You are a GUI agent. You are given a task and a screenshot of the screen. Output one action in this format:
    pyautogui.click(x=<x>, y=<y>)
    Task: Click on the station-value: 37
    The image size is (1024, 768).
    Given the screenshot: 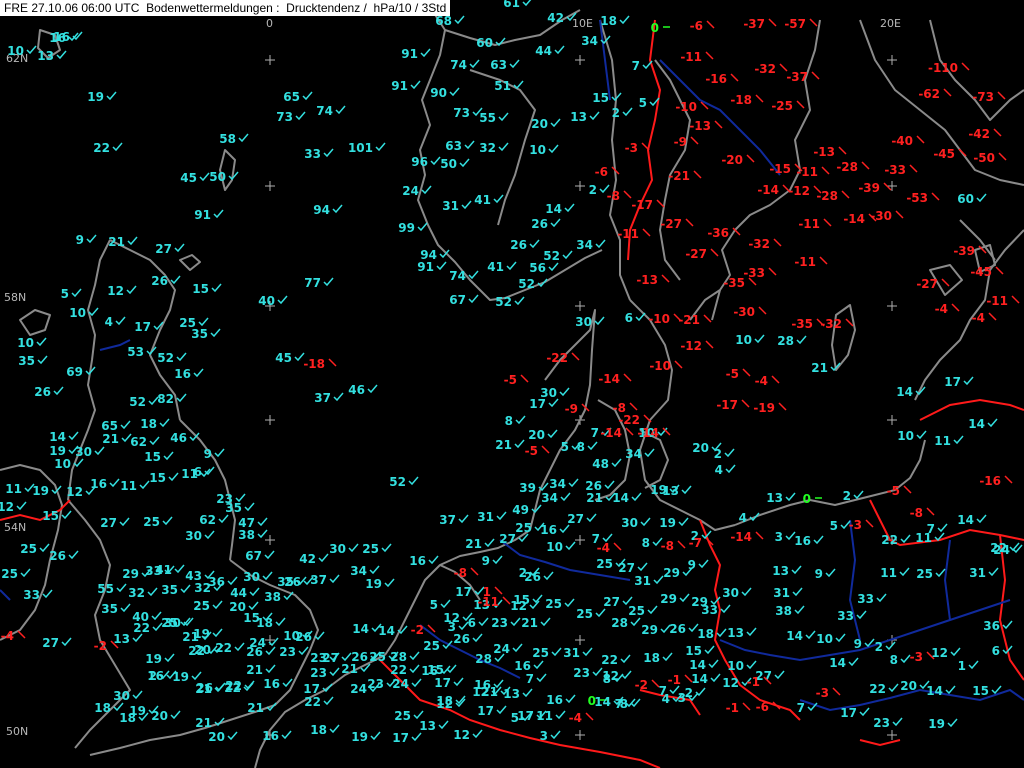 What is the action you would take?
    pyautogui.click(x=322, y=398)
    